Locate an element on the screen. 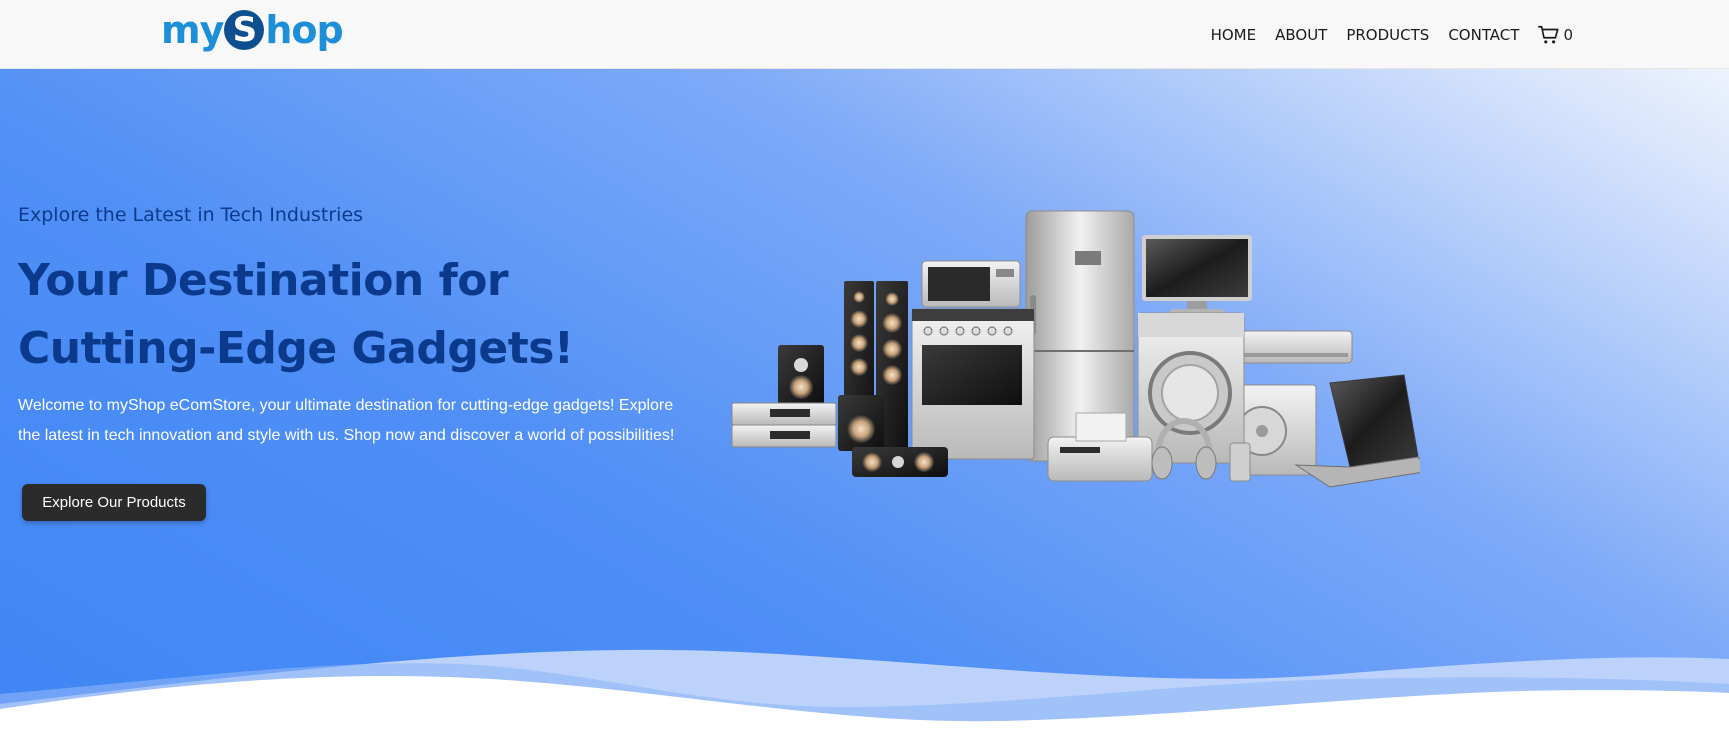 The image size is (1729, 731). logo: my S hop is located at coordinates (252, 30).